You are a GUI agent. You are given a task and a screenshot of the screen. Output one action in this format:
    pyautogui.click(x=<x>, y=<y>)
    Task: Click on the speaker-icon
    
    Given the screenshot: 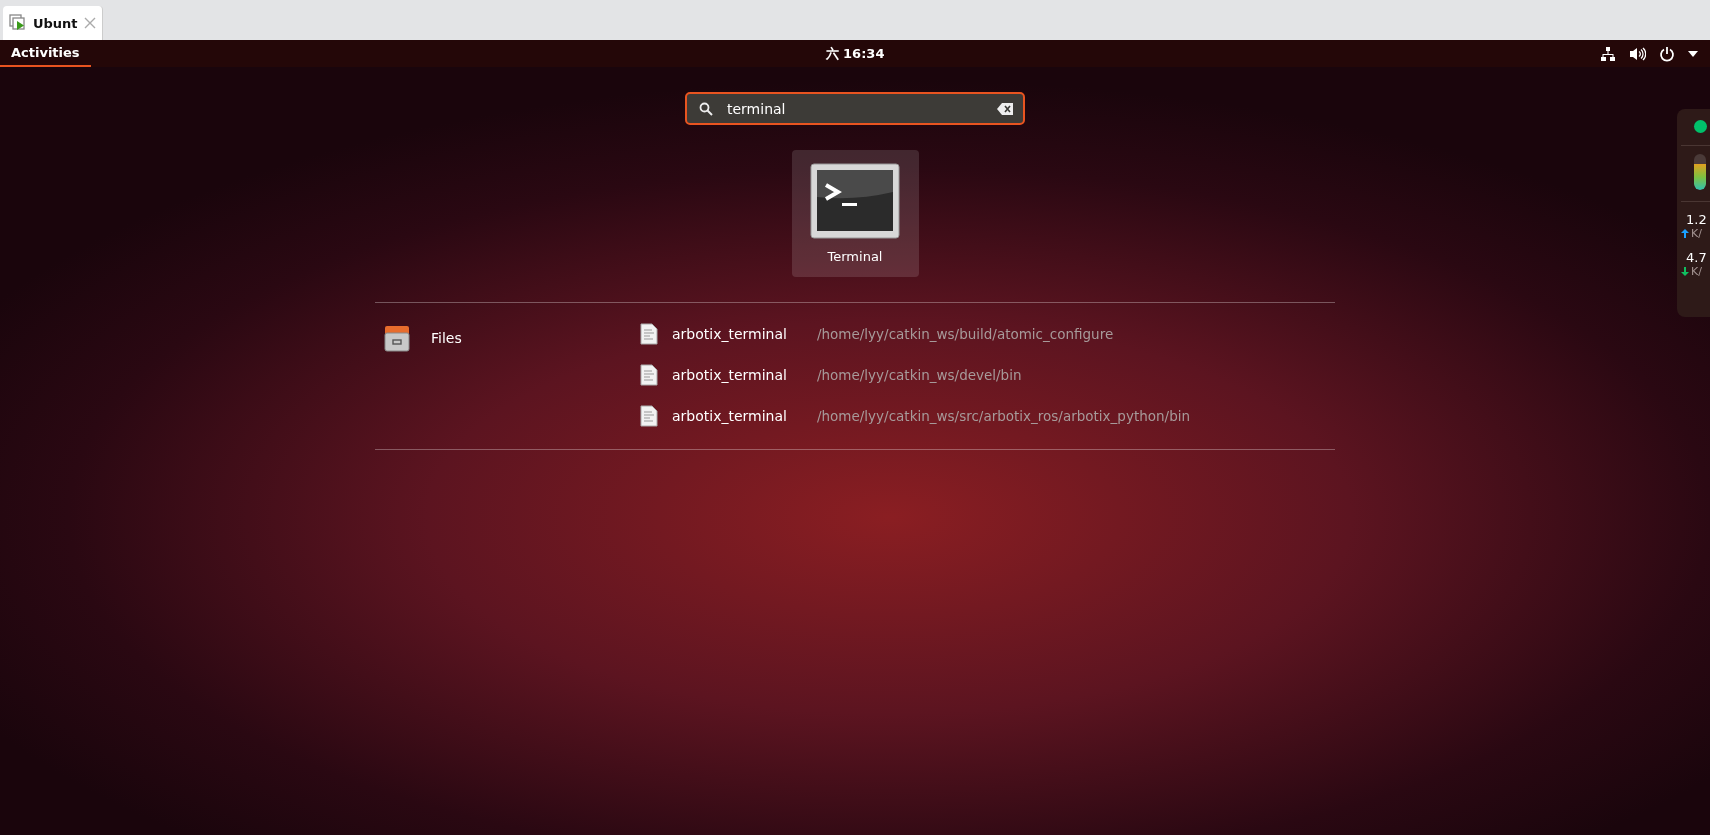 What is the action you would take?
    pyautogui.click(x=1637, y=53)
    